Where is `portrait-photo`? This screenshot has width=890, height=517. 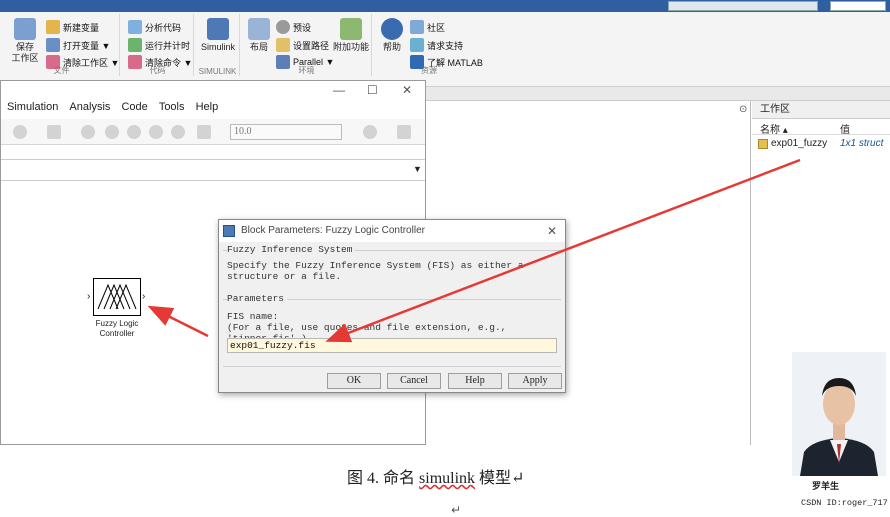 portrait-photo is located at coordinates (839, 414).